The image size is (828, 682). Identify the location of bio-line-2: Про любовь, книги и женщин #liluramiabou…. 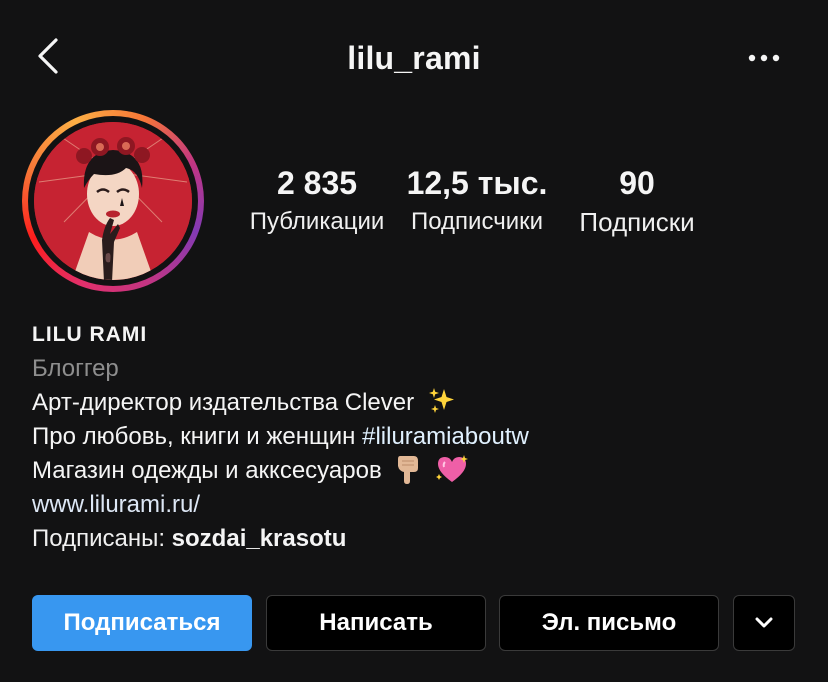
(422, 437).